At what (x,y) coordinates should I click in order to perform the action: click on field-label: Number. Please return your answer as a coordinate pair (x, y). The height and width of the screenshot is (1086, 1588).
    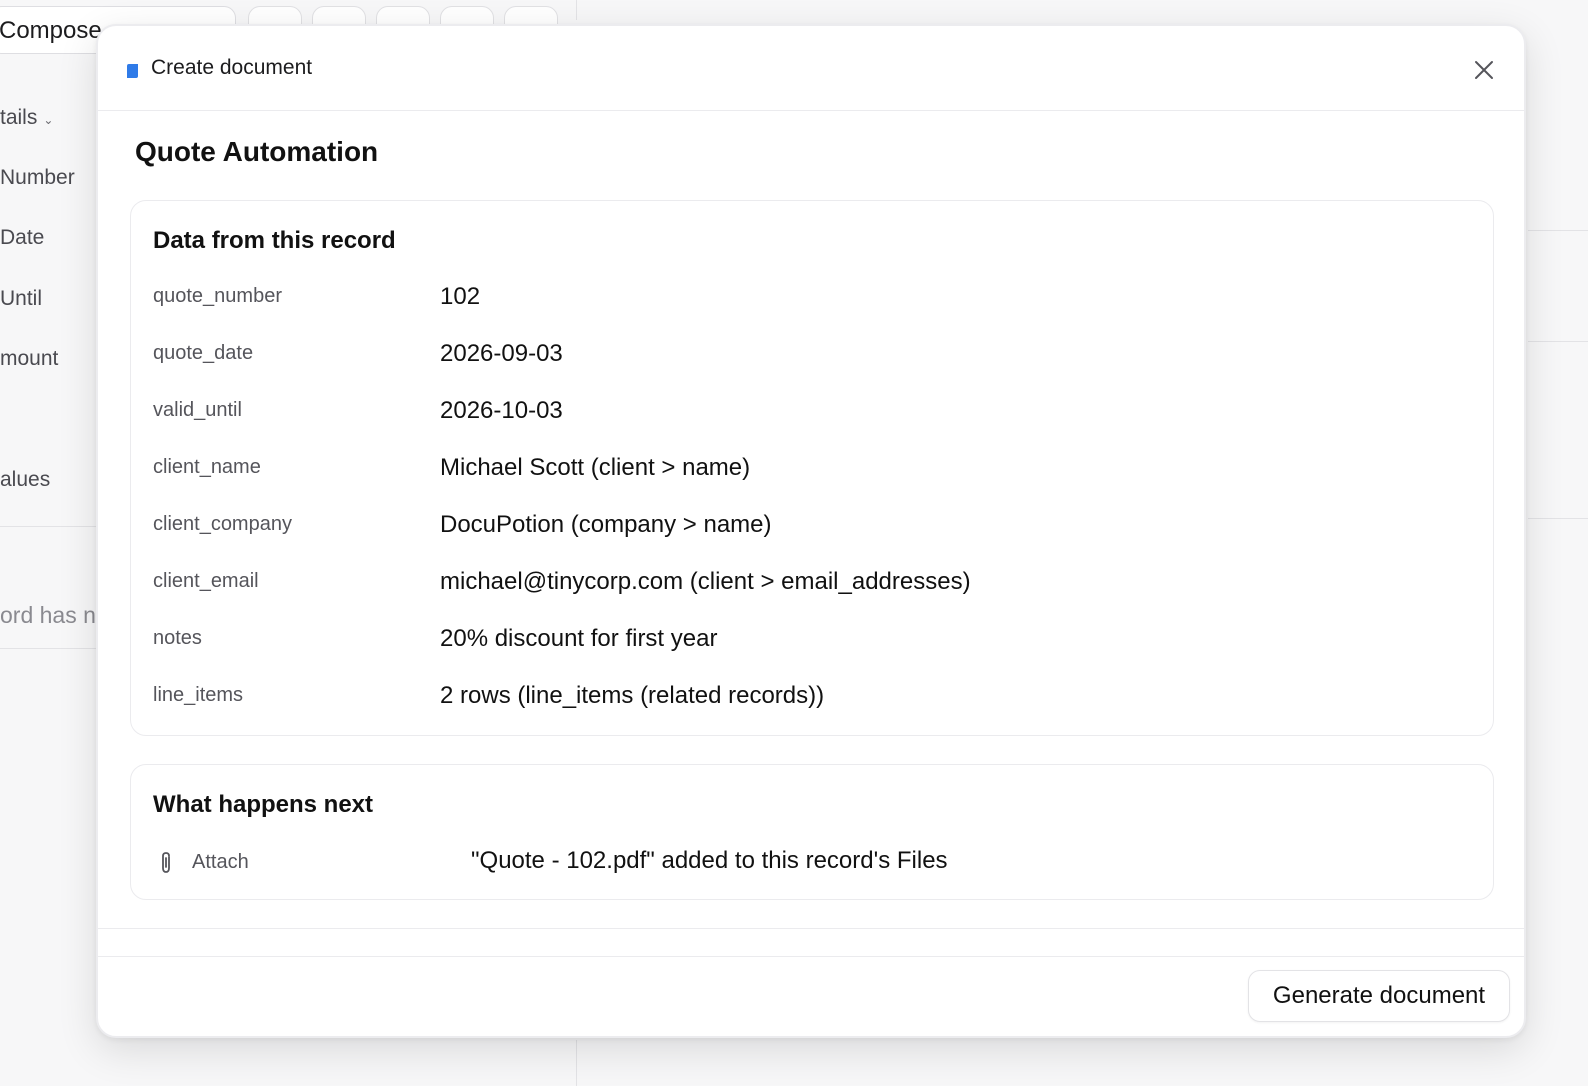
    Looking at the image, I should click on (37, 177).